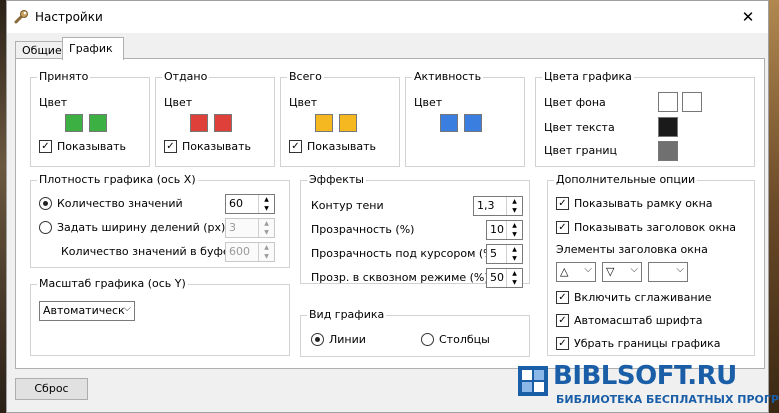 The image size is (779, 413). I want to click on border-color-label: Цвет границ, so click(581, 150).